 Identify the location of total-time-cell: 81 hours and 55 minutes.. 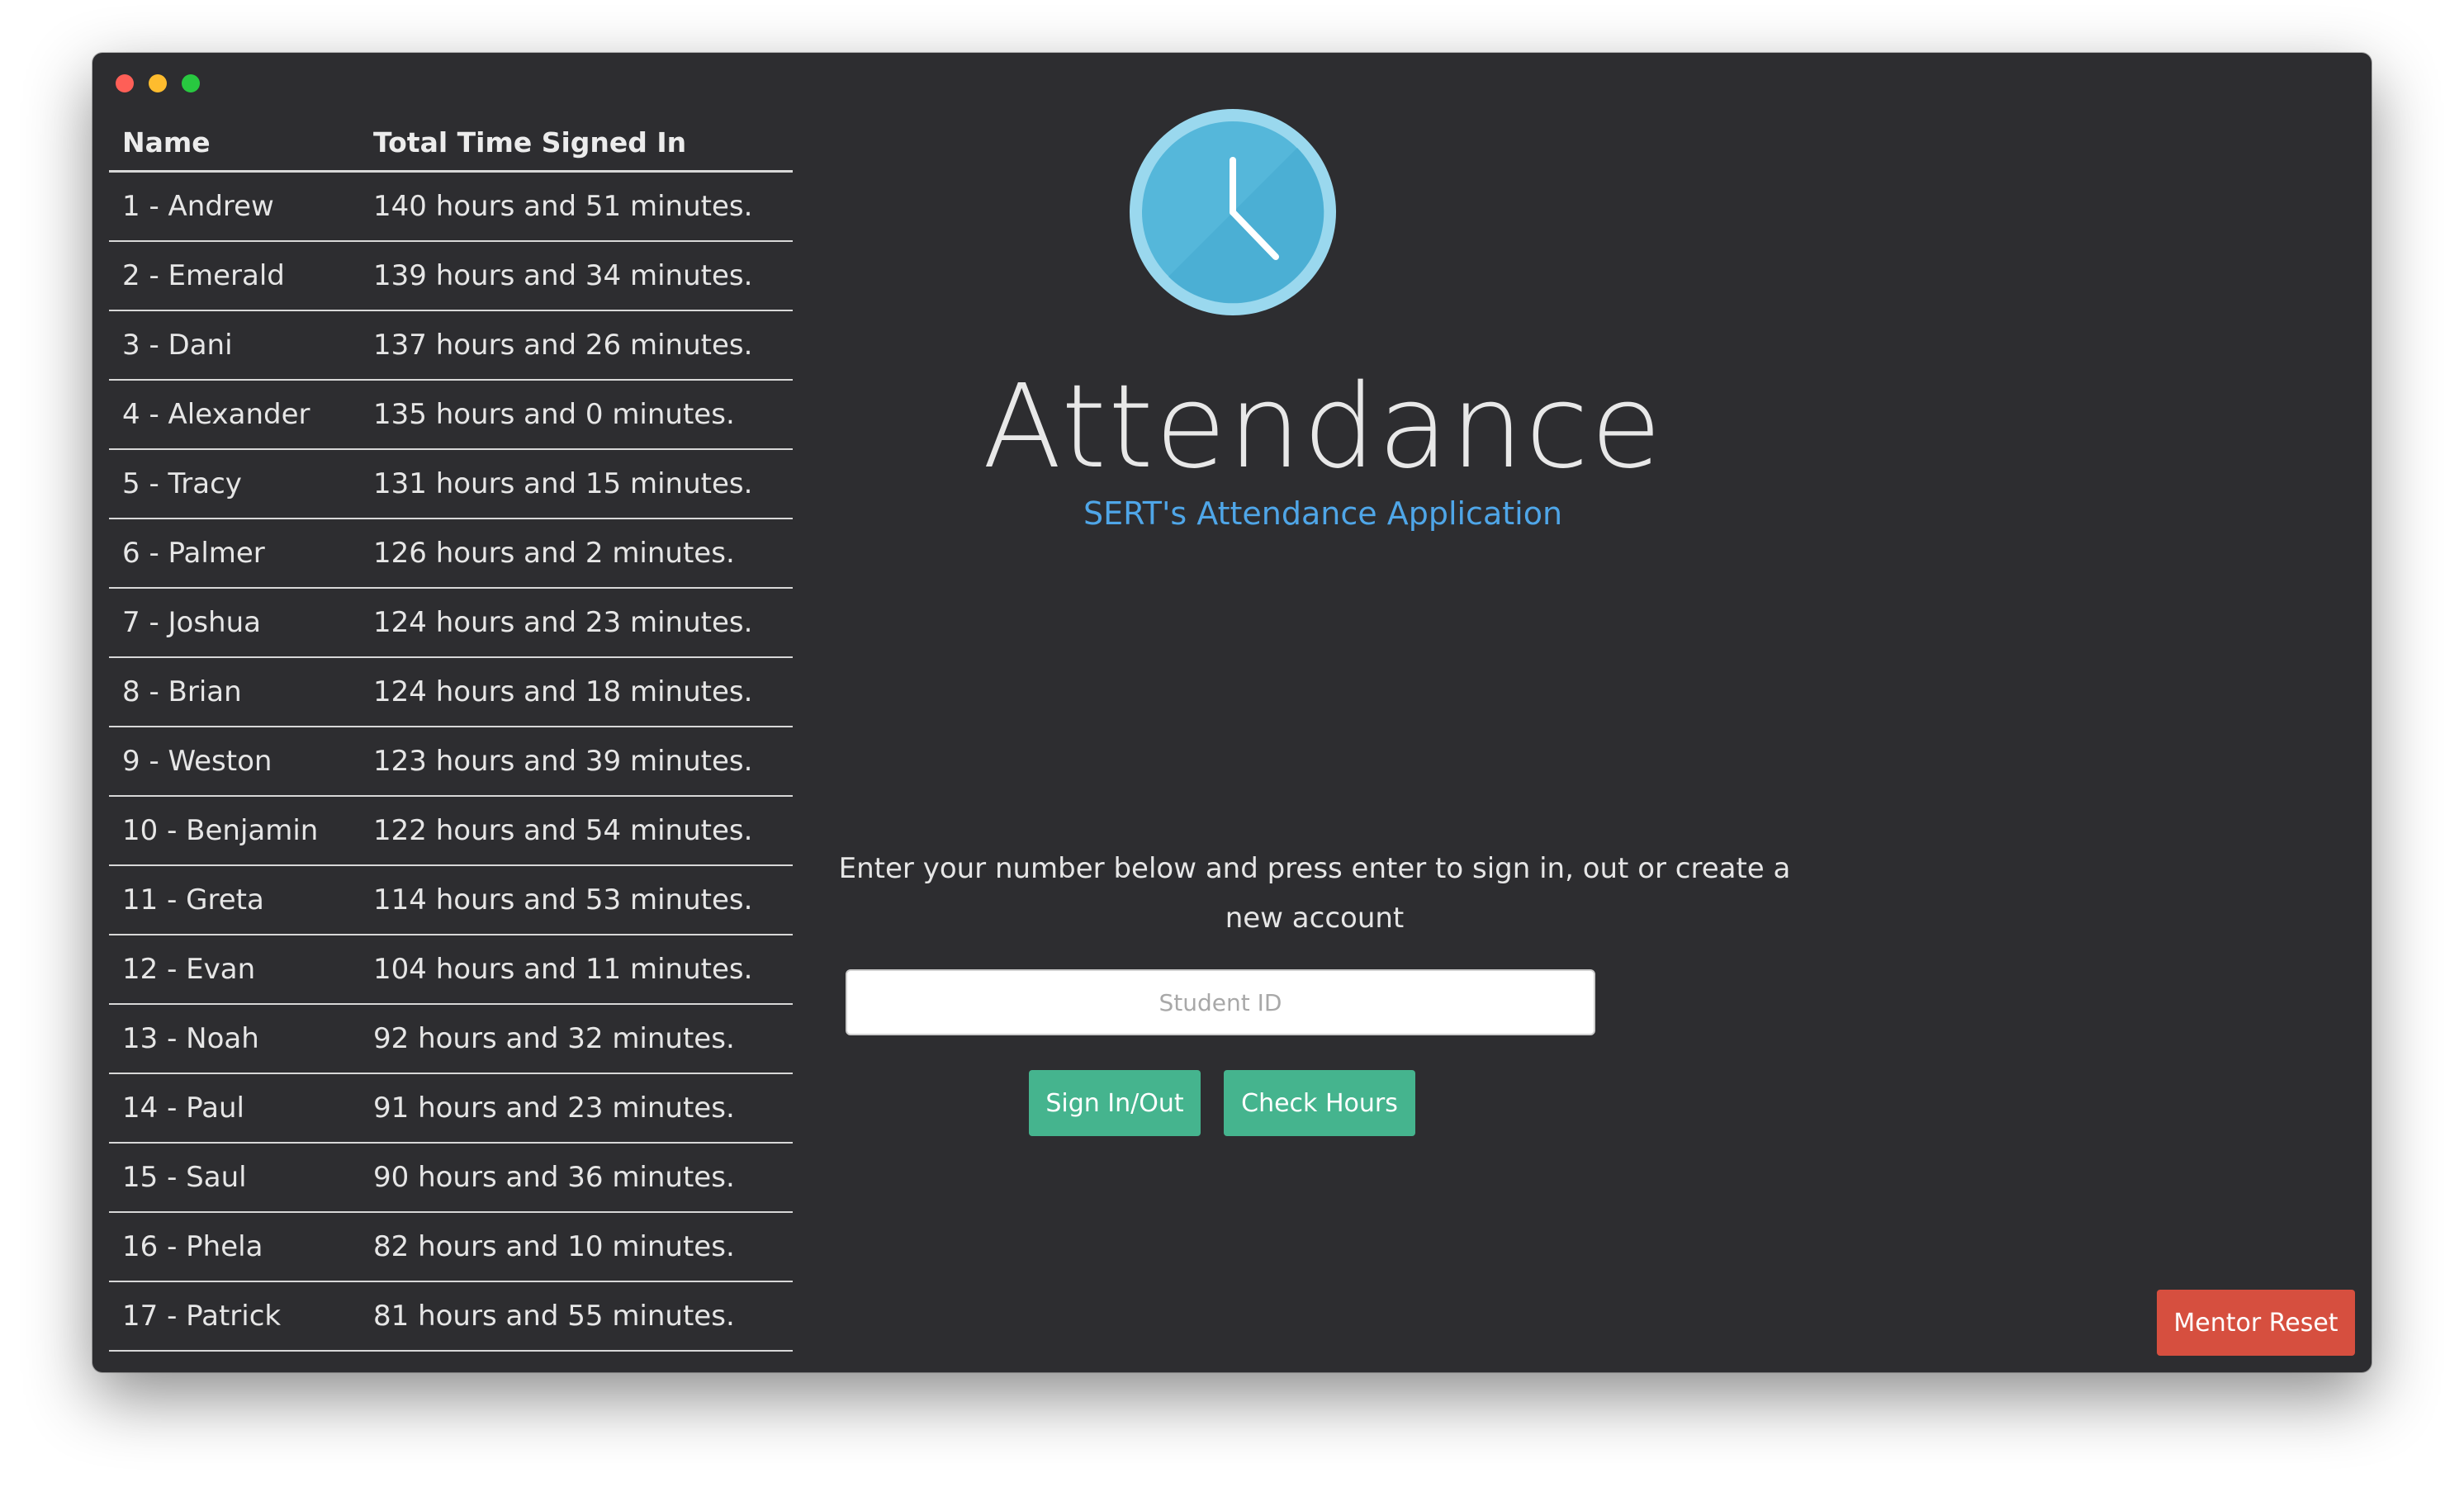
(577, 1317).